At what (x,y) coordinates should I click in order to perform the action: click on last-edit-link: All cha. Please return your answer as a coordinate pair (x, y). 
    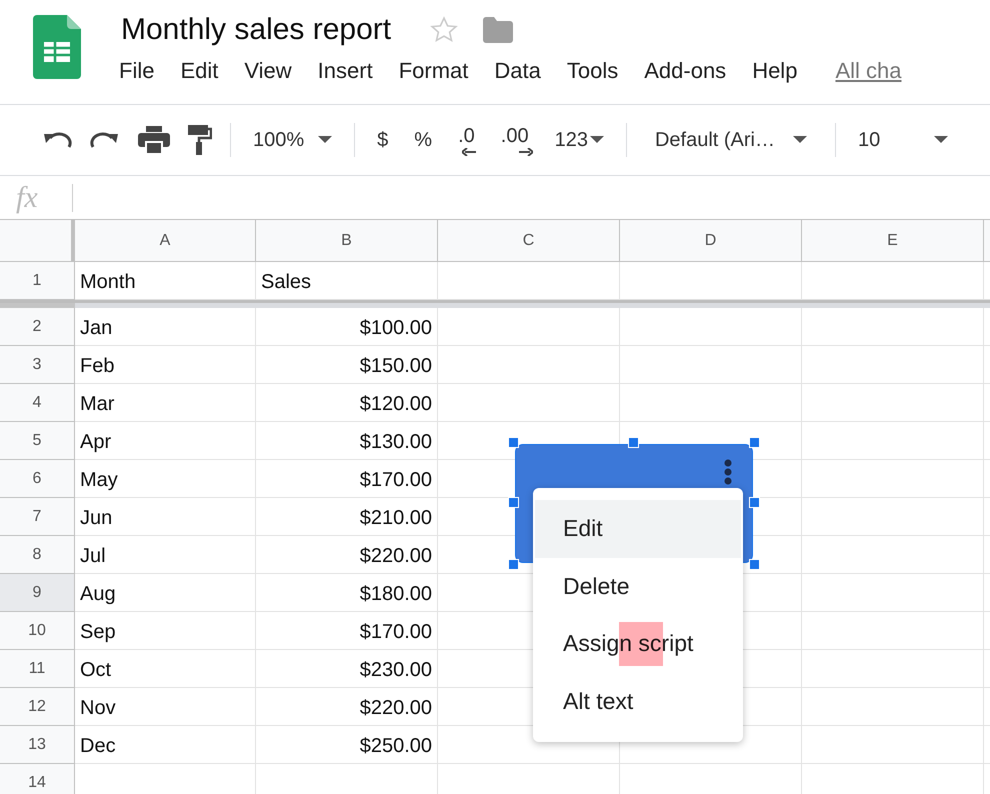
    Looking at the image, I should click on (868, 71).